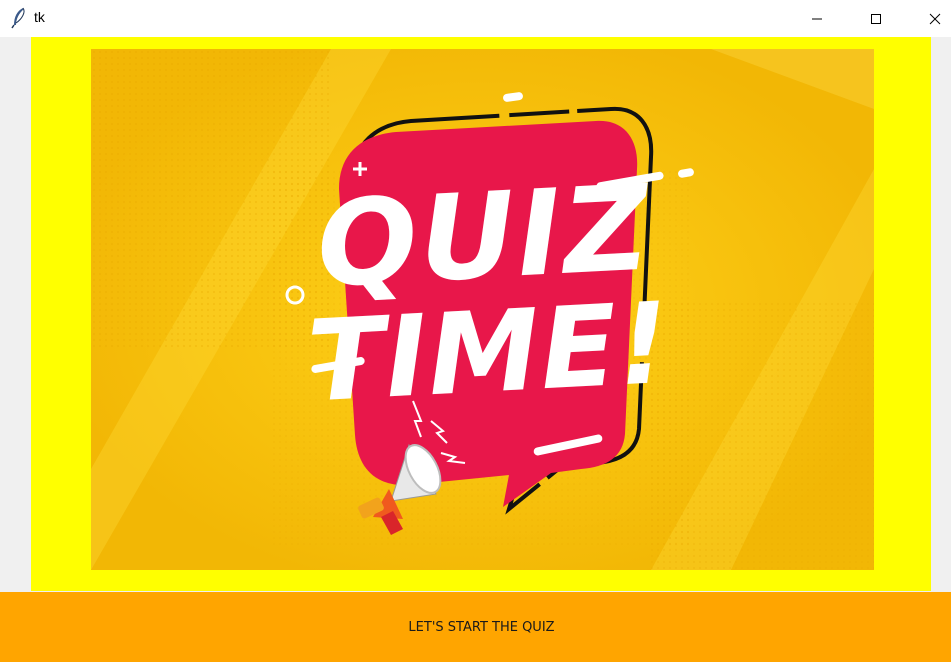  I want to click on window-title: tk, so click(39, 17).